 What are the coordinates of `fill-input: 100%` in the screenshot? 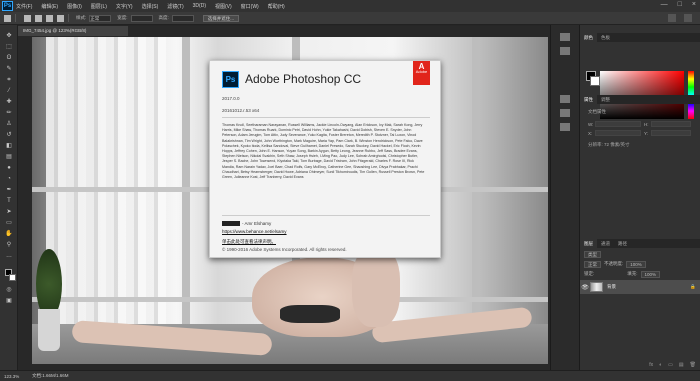 It's located at (650, 274).